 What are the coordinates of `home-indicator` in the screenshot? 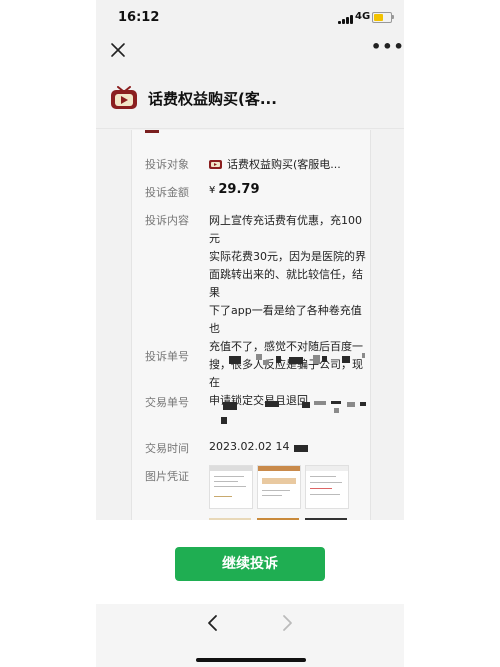 It's located at (251, 660).